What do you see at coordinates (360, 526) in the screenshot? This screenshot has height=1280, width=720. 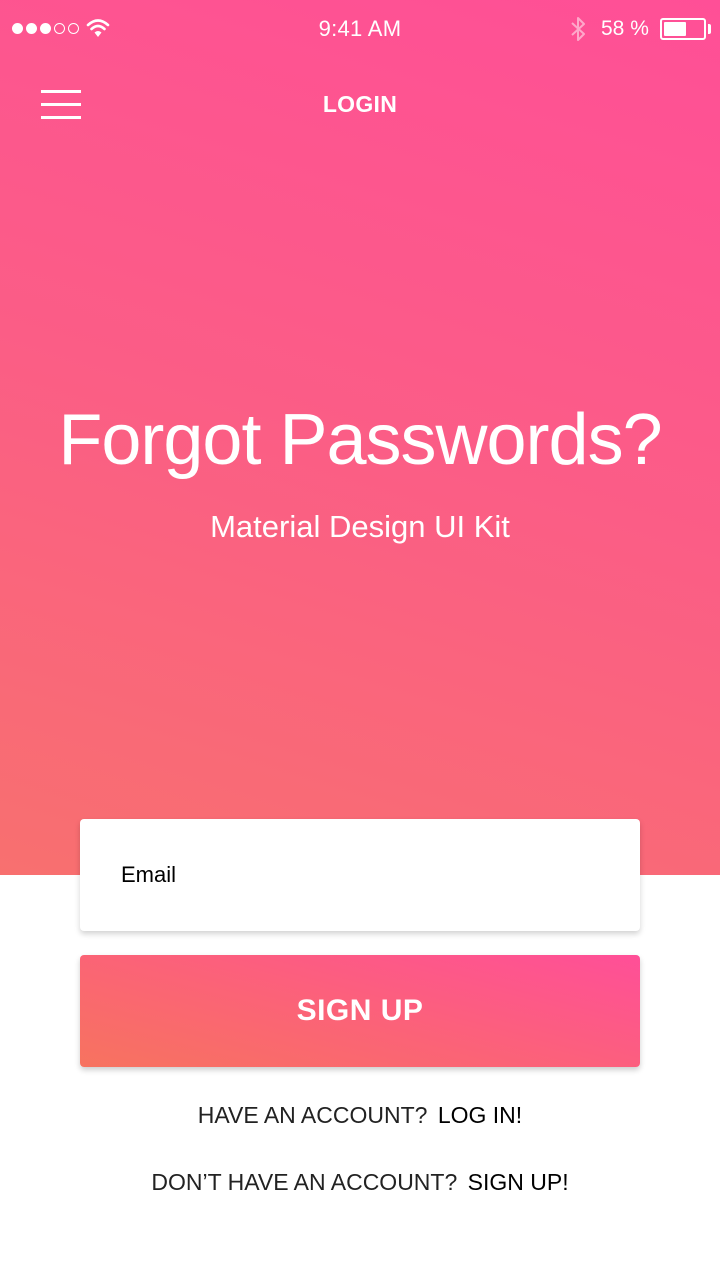 I see `hero-subtitle: Material Design UI Kit` at bounding box center [360, 526].